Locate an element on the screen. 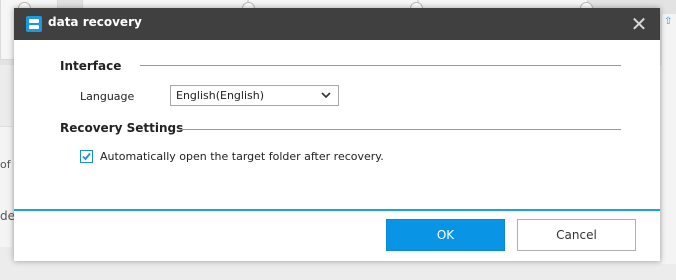 This screenshot has width=676, height=280. language-select: English(English) is located at coordinates (254, 95).